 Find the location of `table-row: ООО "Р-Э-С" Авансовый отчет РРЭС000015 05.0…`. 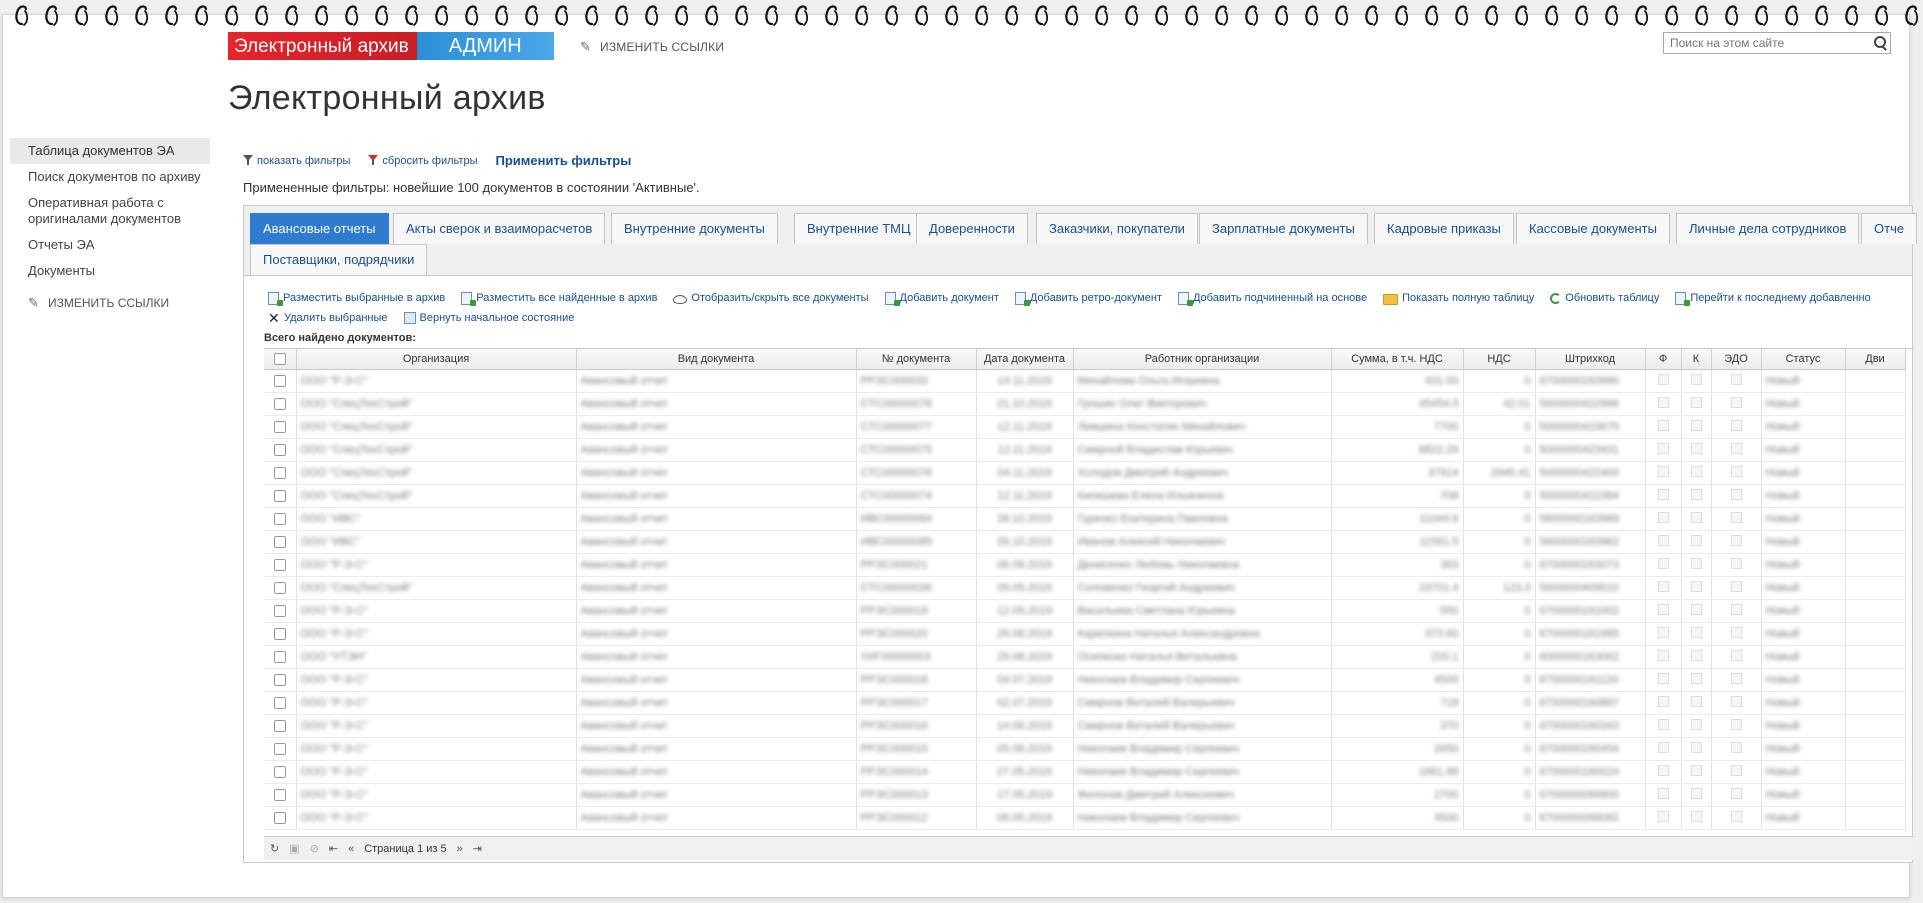

table-row: ООО "Р-Э-С" Авансовый отчет РРЭС000015 05.0… is located at coordinates (1085, 749).